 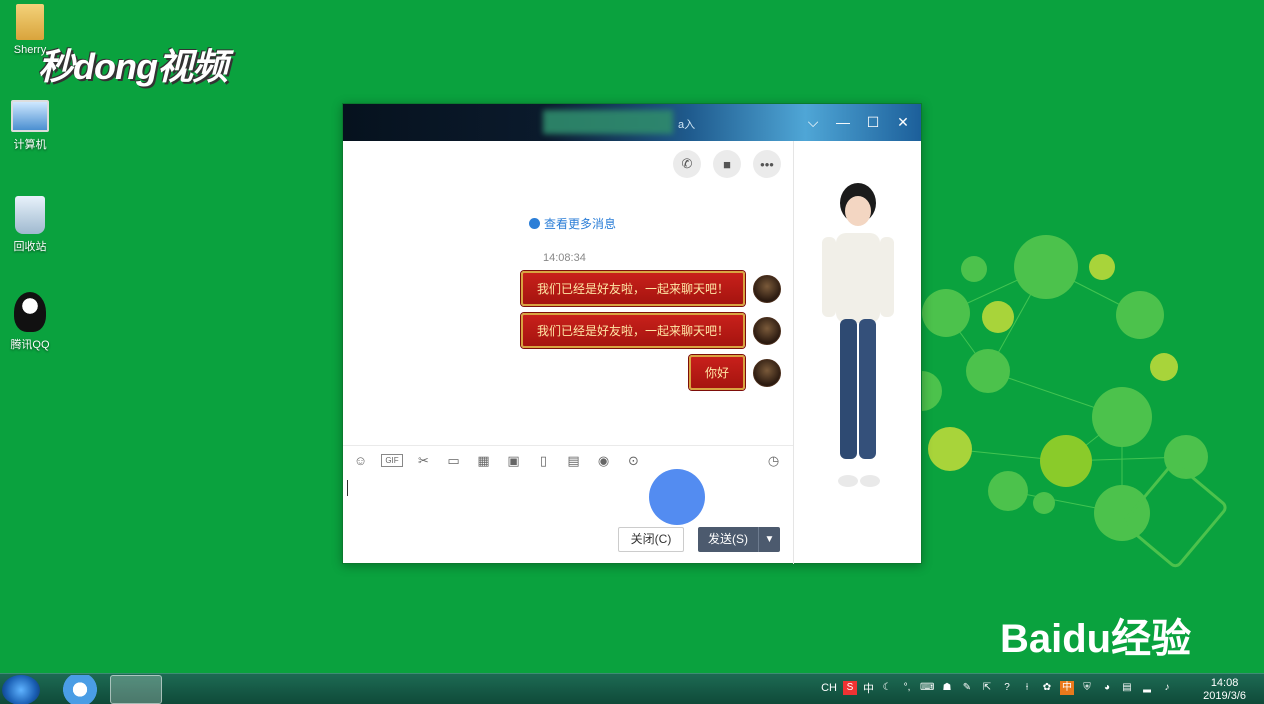 What do you see at coordinates (728, 539) in the screenshot?
I see `send-label: 发送(S)` at bounding box center [728, 539].